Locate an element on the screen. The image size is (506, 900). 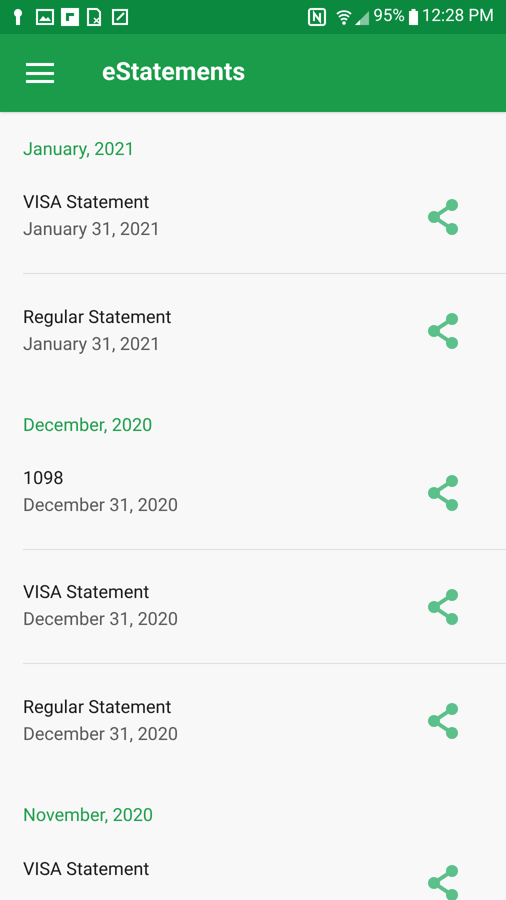
statement-row: Regular Statement December 31, 2020 is located at coordinates (264, 721).